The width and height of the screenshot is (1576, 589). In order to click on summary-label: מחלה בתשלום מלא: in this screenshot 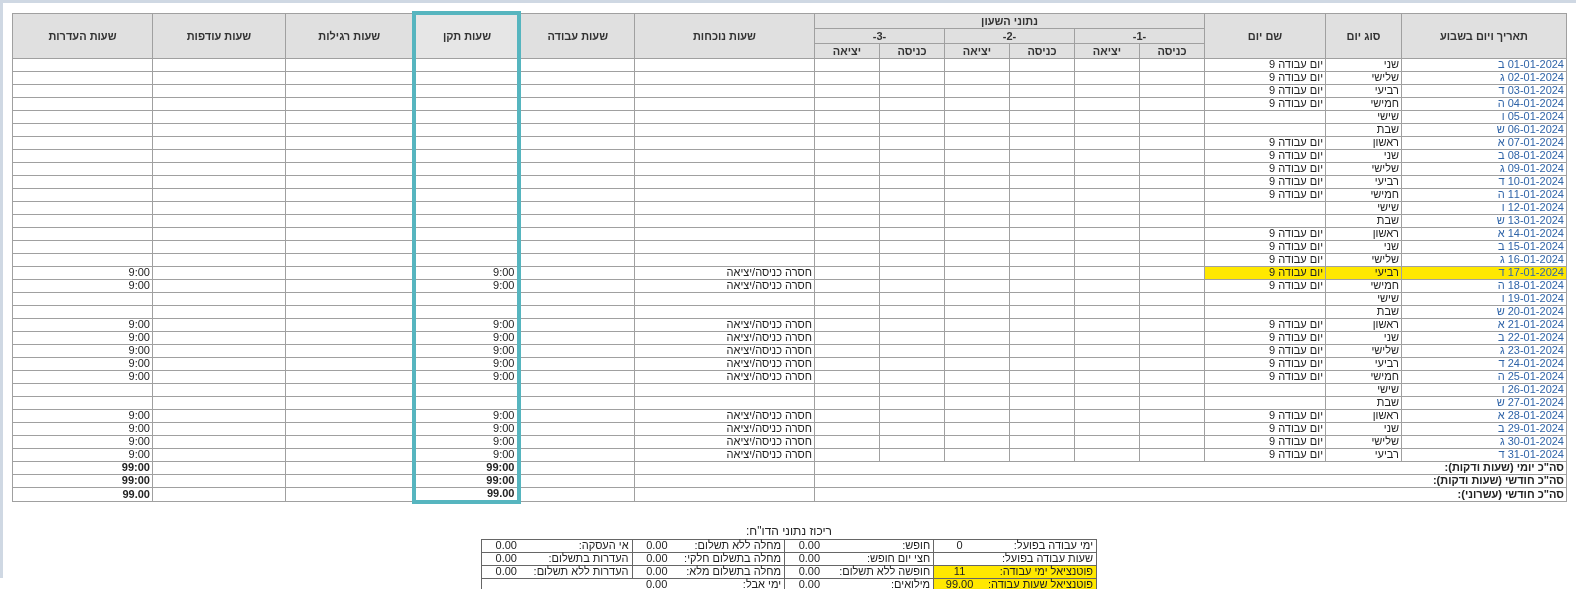, I will do `click(733, 571)`.